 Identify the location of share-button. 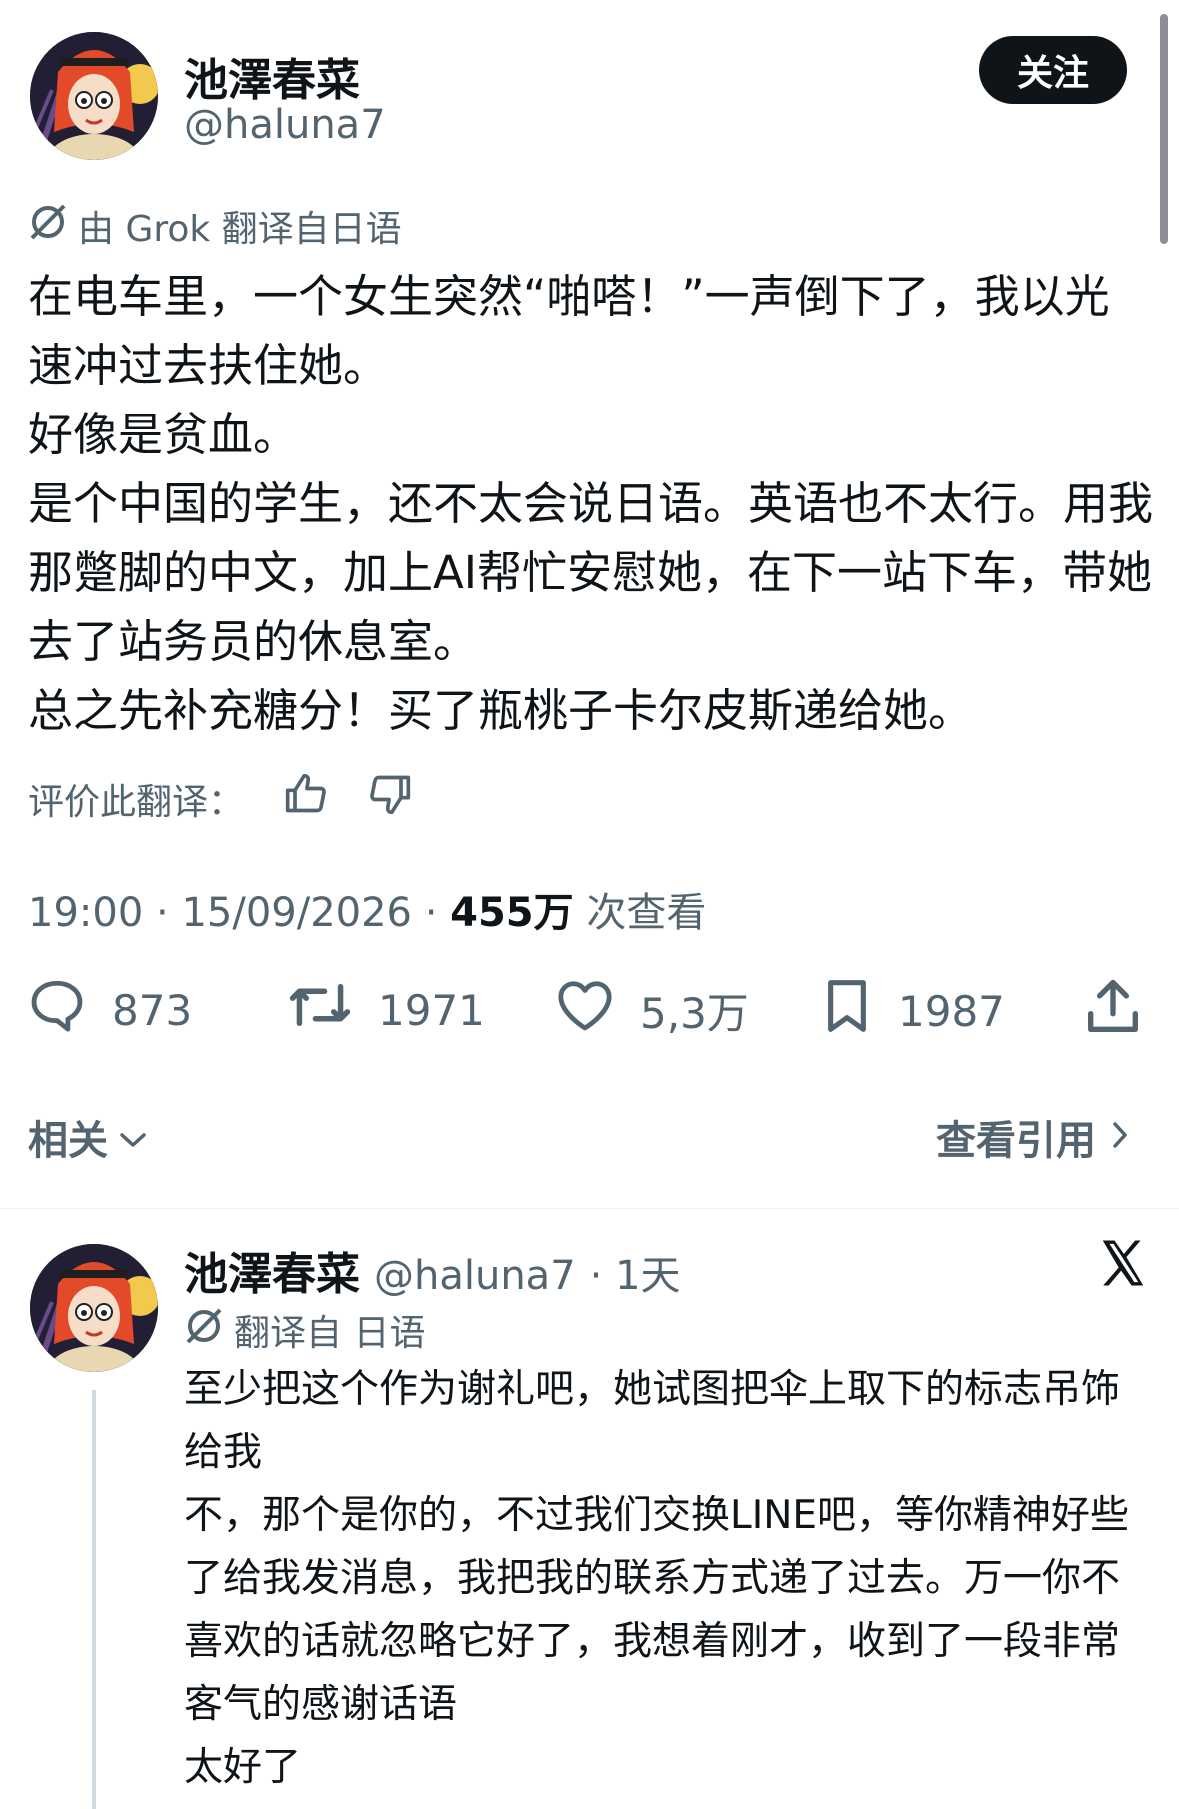
(1113, 1012).